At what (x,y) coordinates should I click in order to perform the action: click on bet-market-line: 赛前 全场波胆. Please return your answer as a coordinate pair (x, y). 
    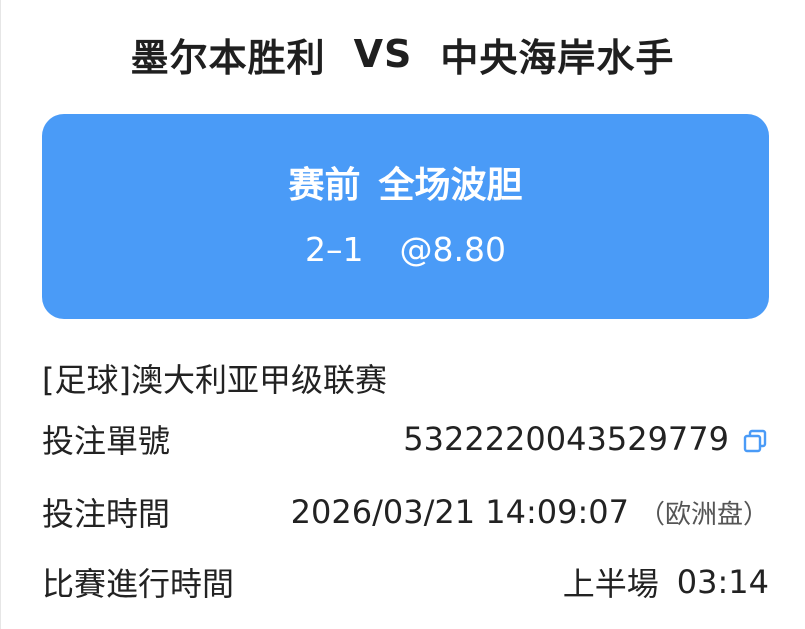
    Looking at the image, I should click on (405, 182).